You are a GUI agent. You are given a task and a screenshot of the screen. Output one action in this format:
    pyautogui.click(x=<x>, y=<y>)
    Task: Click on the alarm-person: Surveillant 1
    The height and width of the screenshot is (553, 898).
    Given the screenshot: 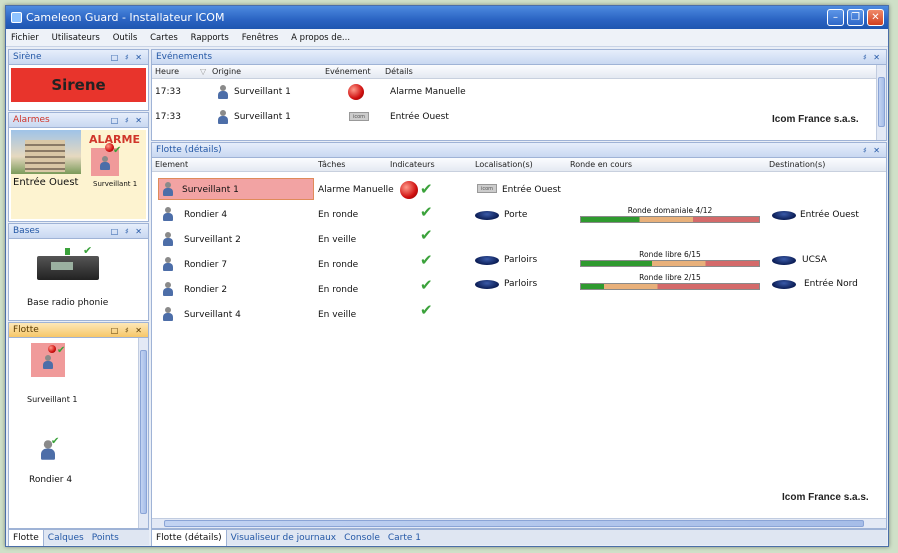 What is the action you would take?
    pyautogui.click(x=115, y=184)
    